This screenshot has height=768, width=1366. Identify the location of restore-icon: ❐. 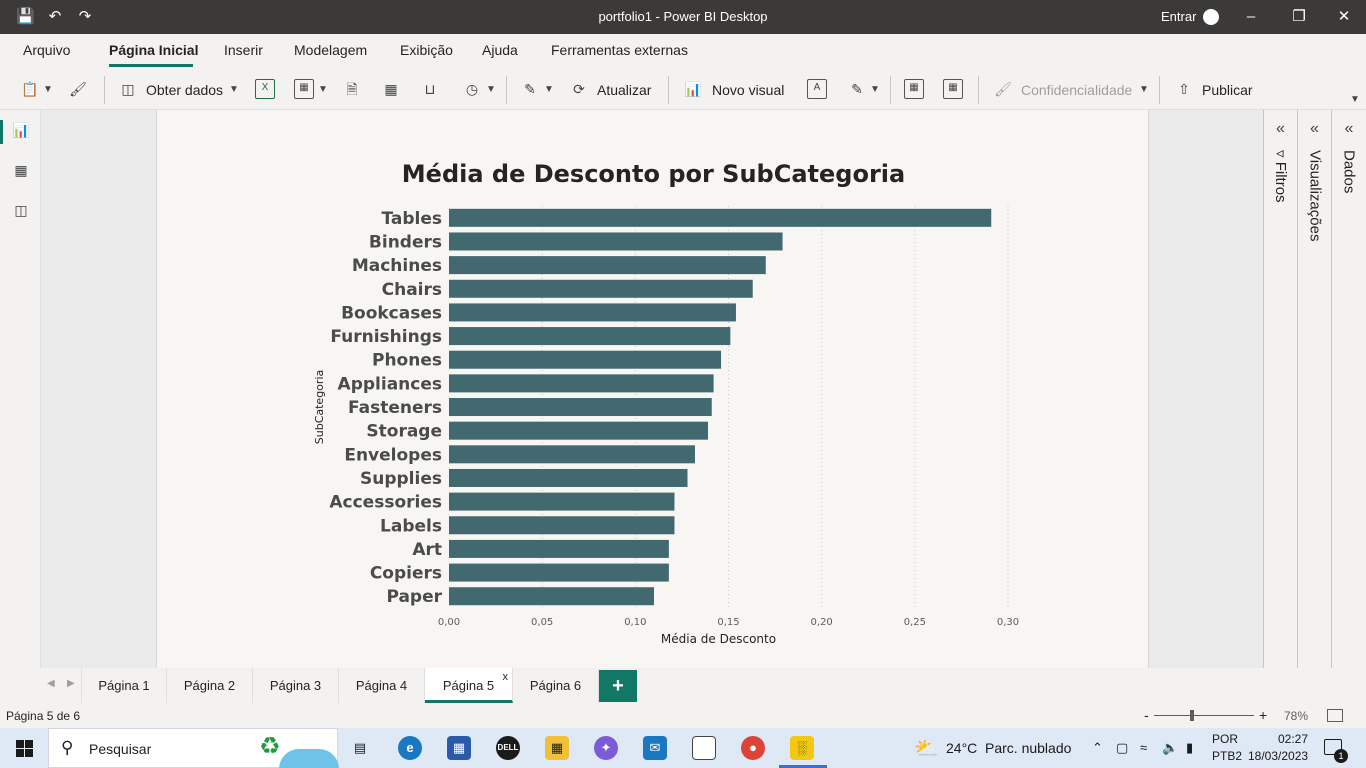
(1299, 17).